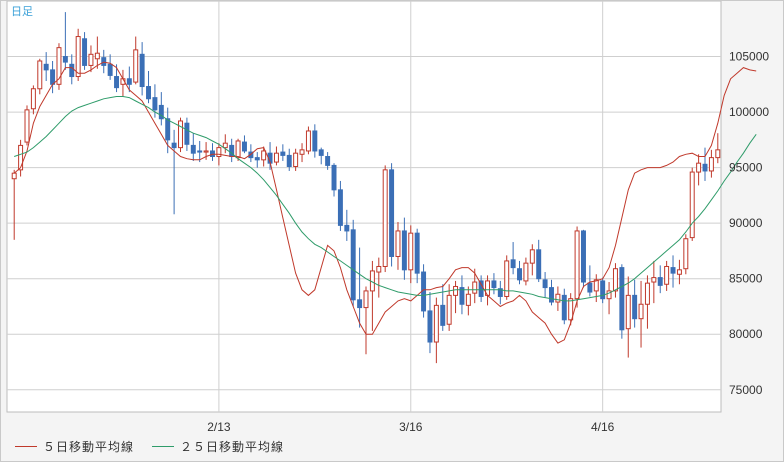 The width and height of the screenshot is (784, 462). What do you see at coordinates (149, 446) in the screenshot?
I see `legend: ５日移動平均線 ２５日移動平均線` at bounding box center [149, 446].